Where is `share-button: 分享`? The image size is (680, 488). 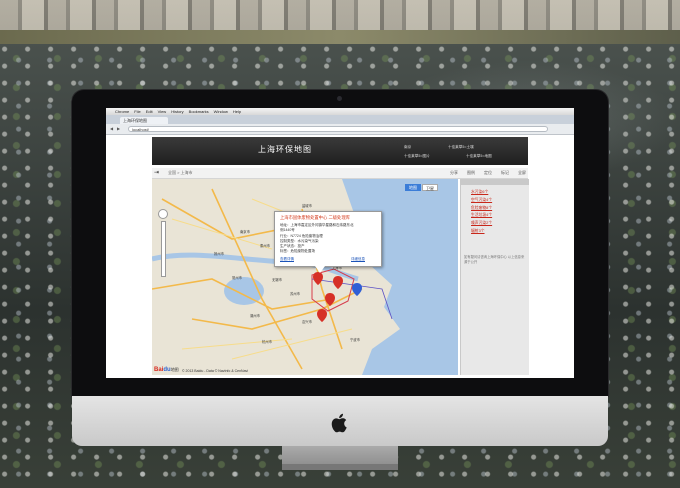
share-button: 分享 is located at coordinates (454, 173).